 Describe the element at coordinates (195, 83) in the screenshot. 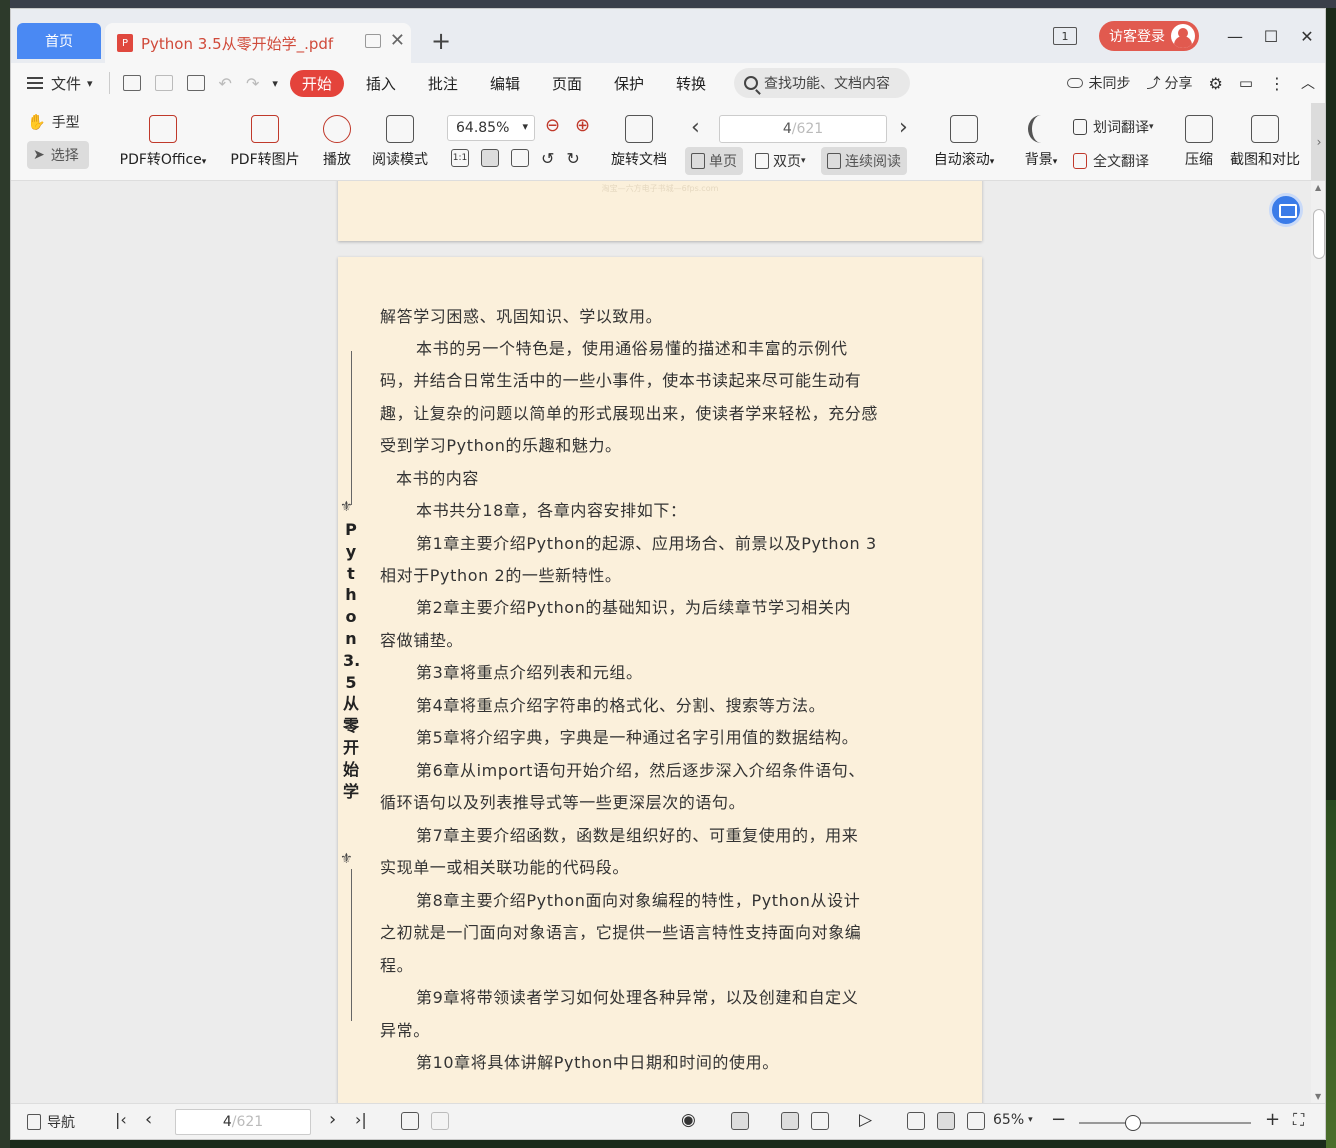

I see `print-icon` at that location.